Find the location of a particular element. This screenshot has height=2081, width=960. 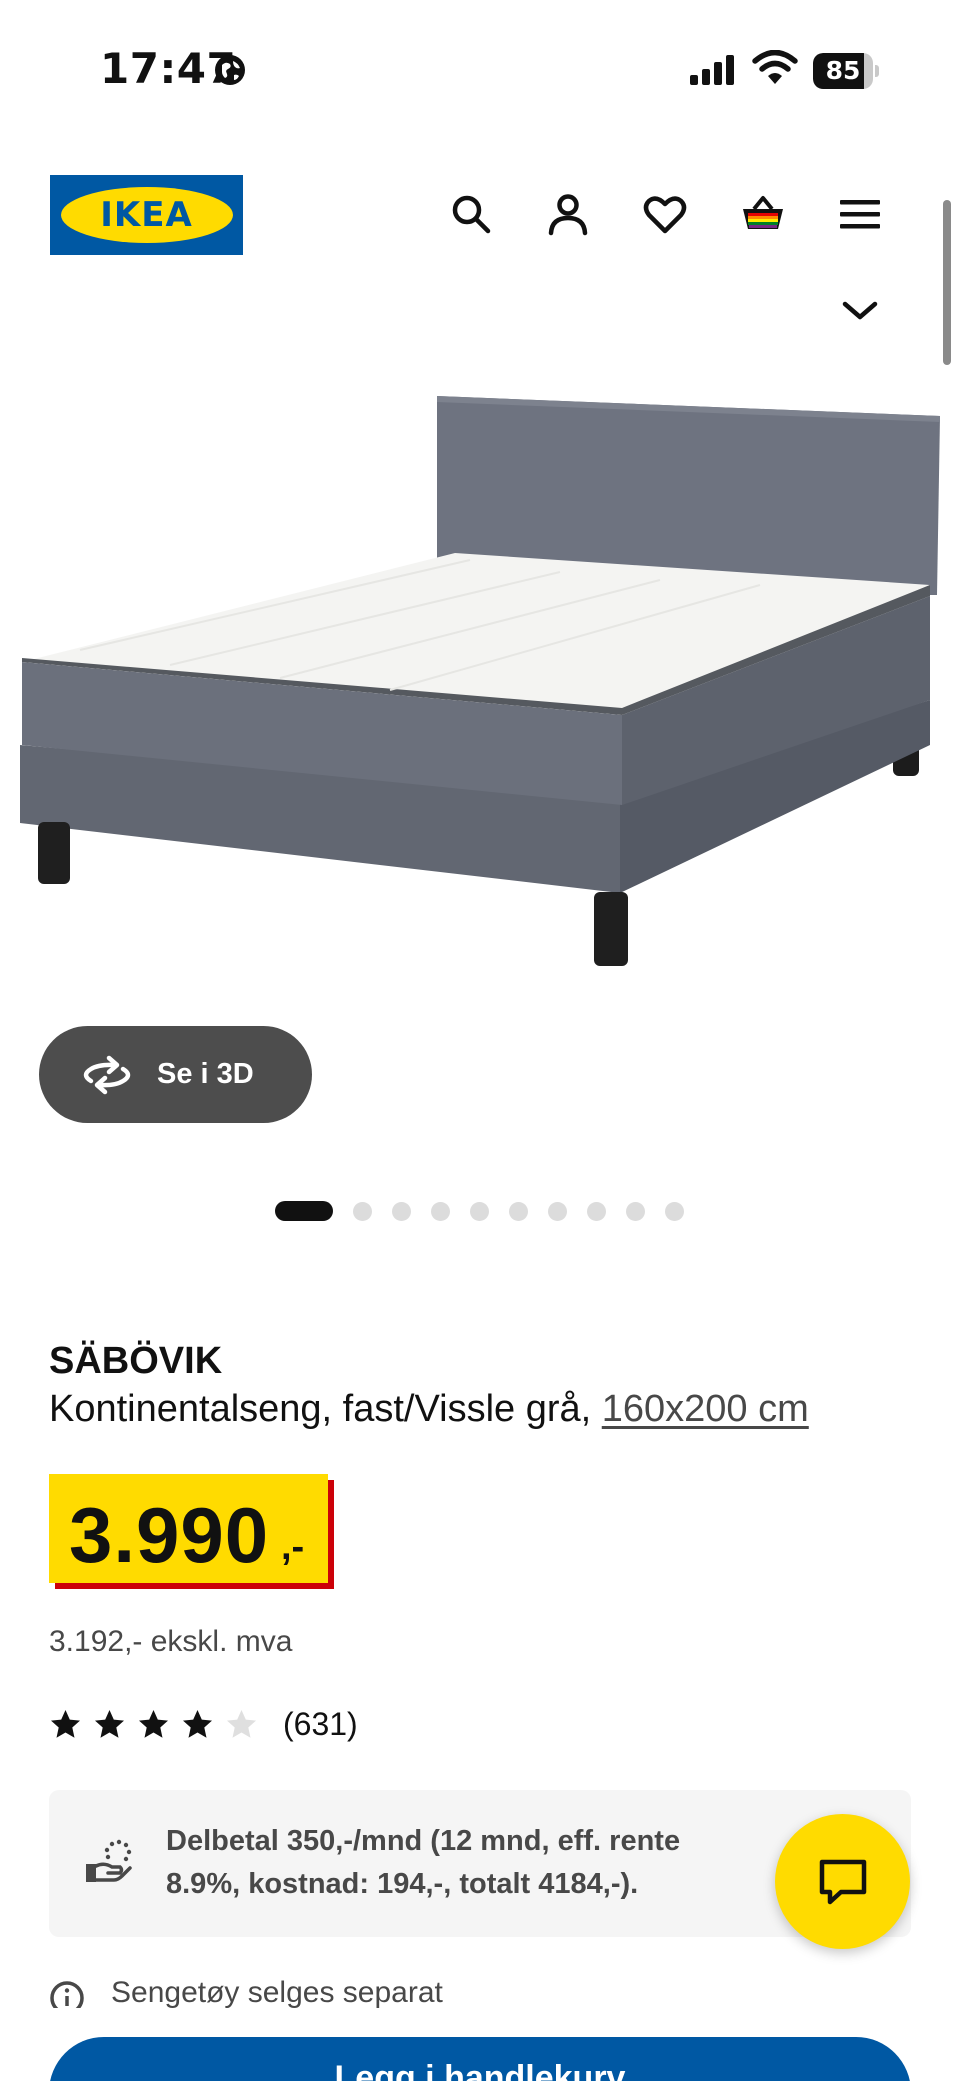

battery-body: 85 is located at coordinates (843, 71).